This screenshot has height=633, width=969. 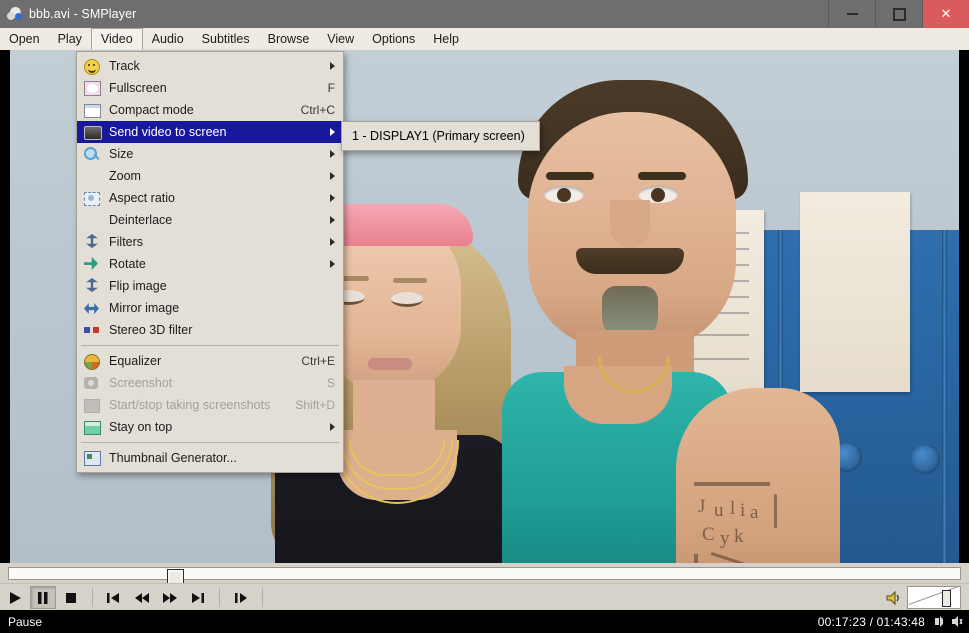 I want to click on forward-button, so click(x=170, y=597).